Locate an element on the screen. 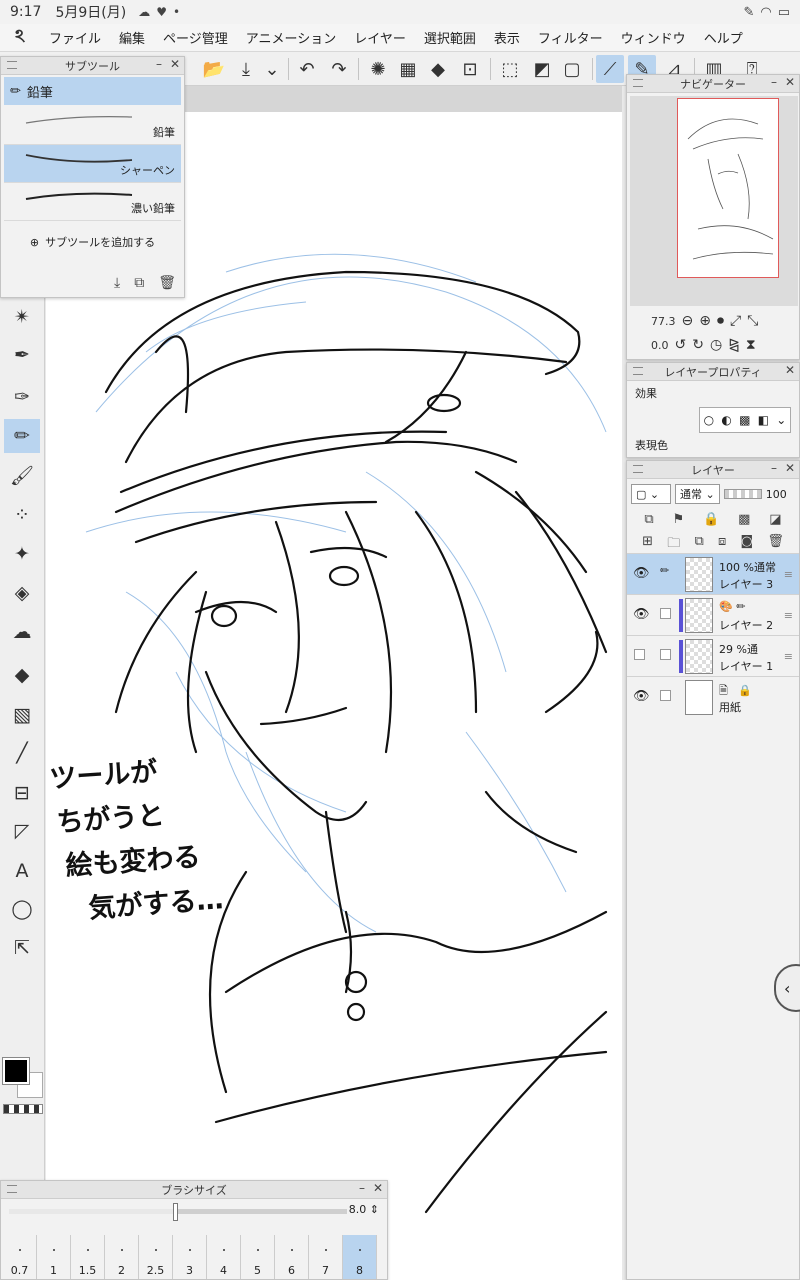 The image size is (800, 1280). eyedropper-icon: ✒ is located at coordinates (22, 355).